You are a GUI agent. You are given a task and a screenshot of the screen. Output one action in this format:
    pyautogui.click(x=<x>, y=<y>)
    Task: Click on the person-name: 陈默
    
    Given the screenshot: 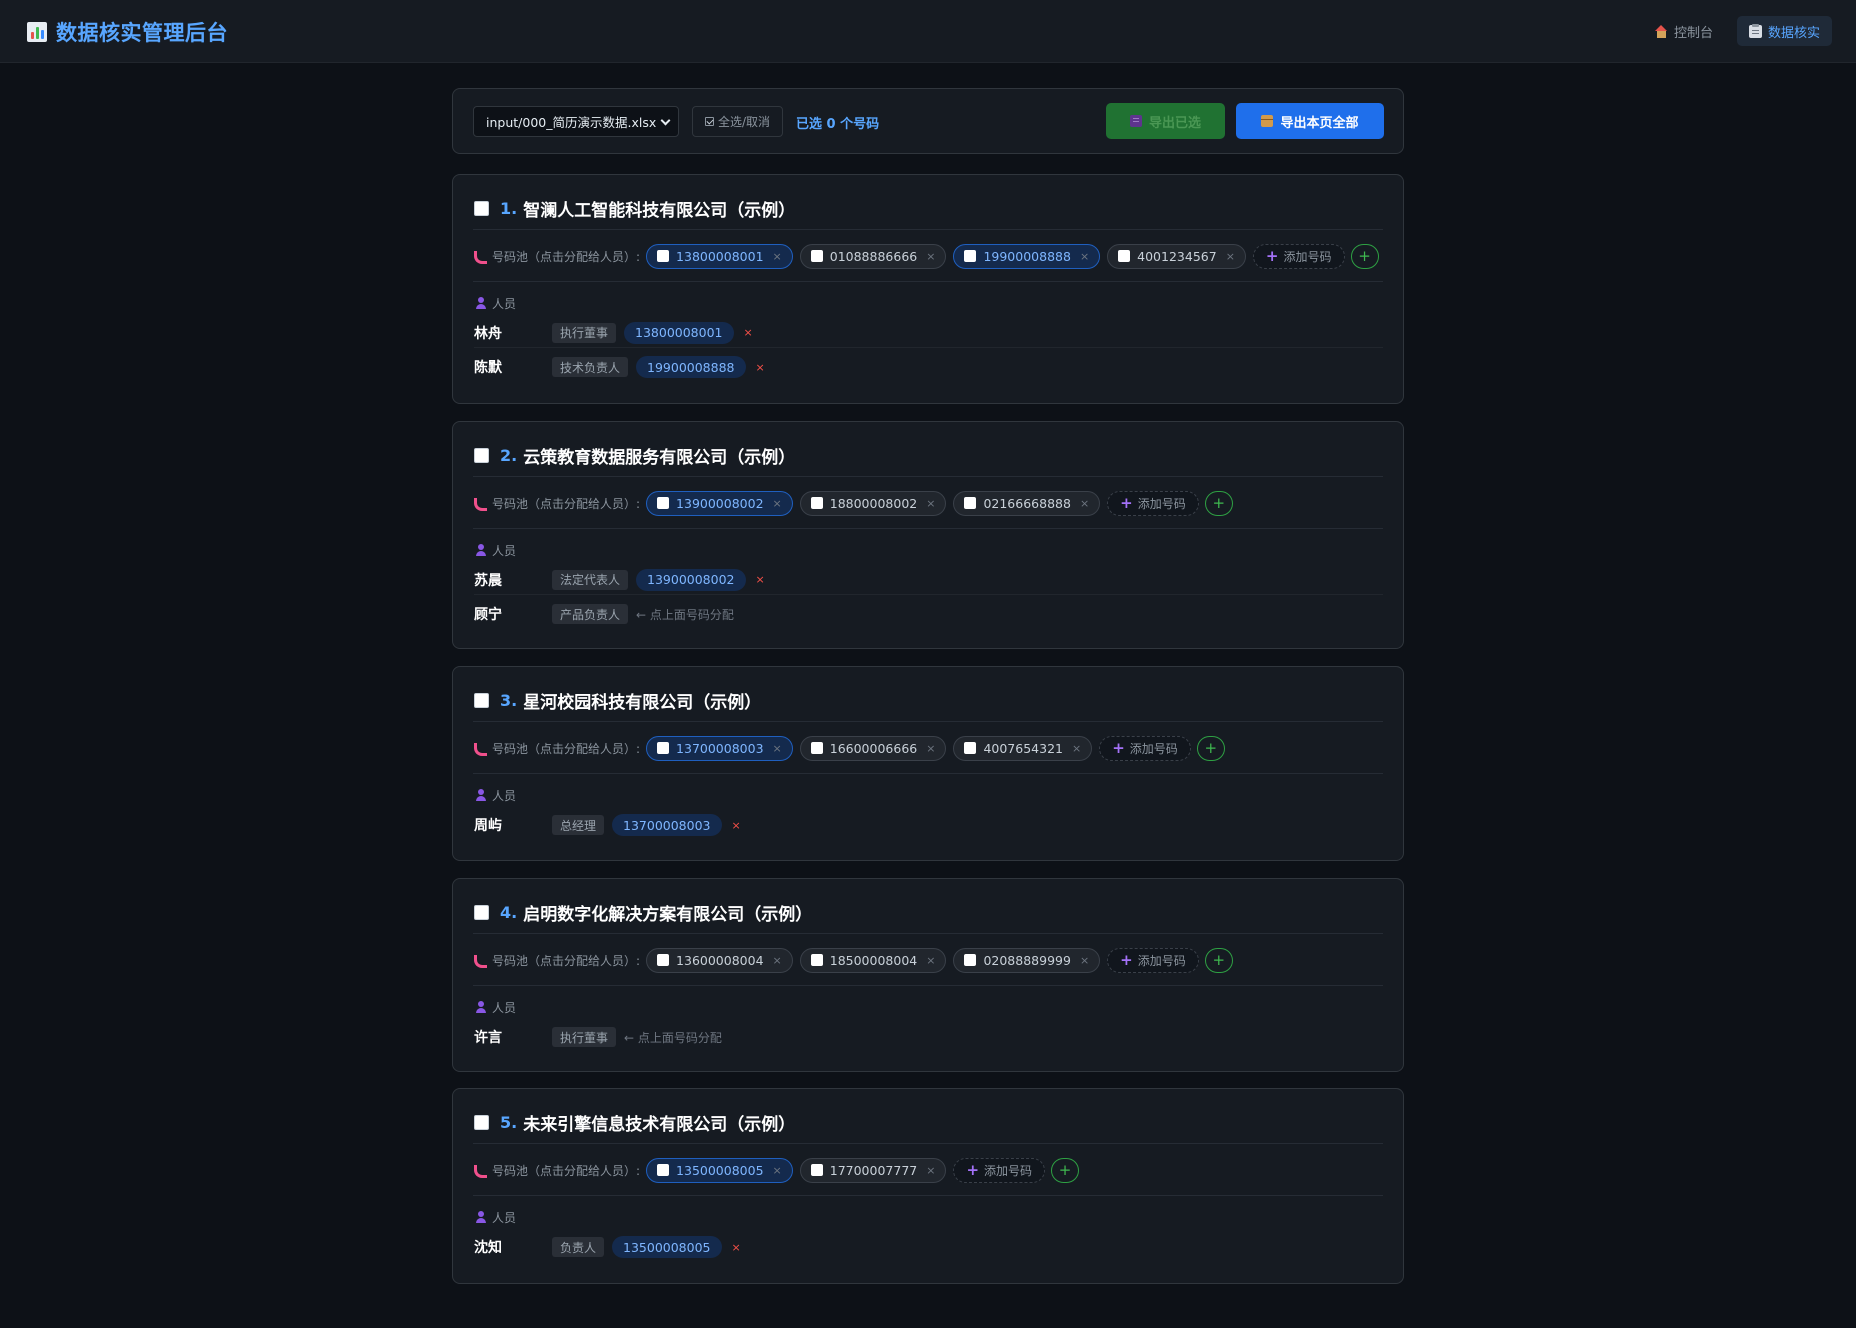 What is the action you would take?
    pyautogui.click(x=488, y=368)
    